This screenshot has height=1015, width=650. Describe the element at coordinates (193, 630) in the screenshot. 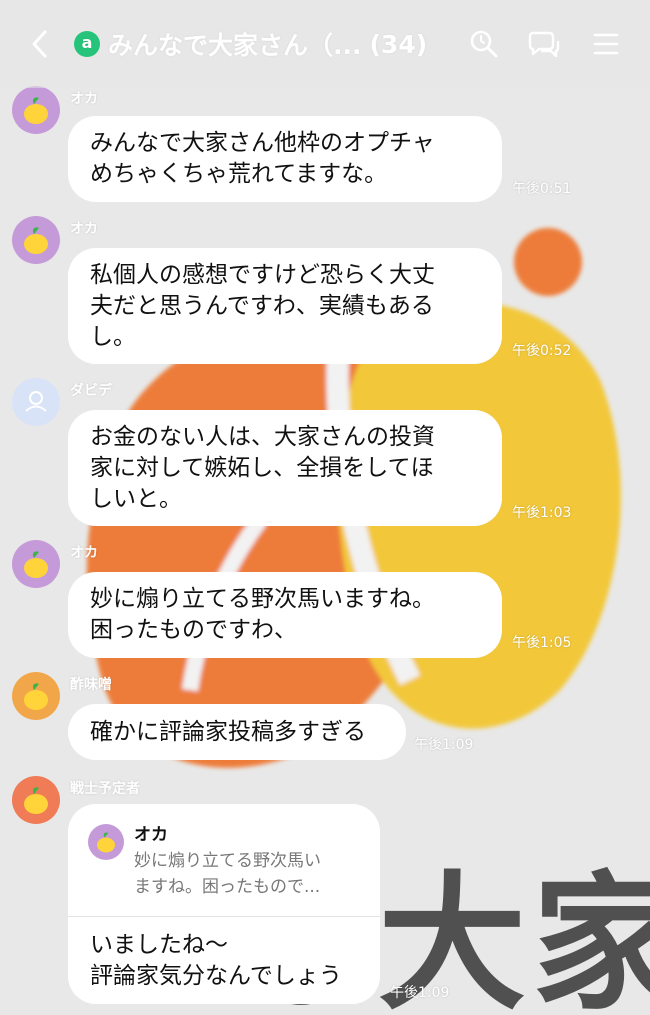

I see `message-line: 困ったものですわ、` at that location.